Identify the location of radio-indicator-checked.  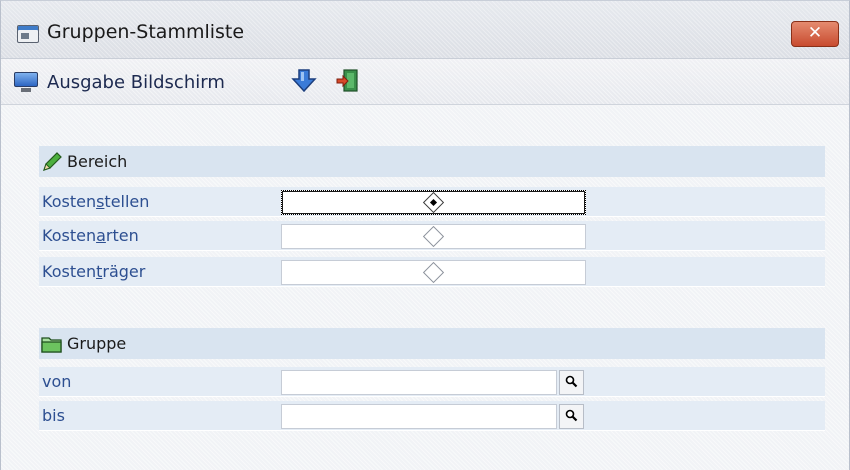
(433, 202).